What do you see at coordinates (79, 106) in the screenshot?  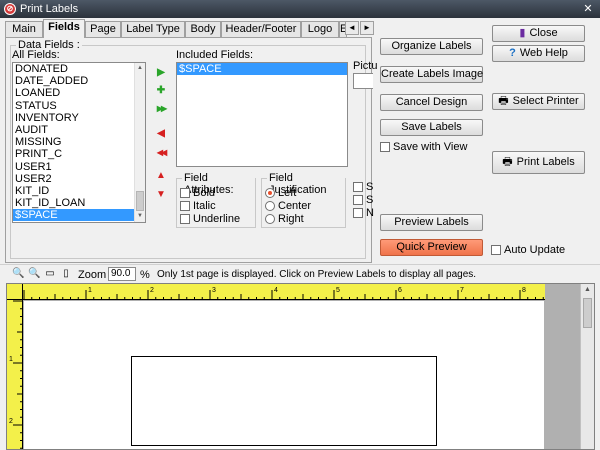 I see `all-fields-item: STATUS` at bounding box center [79, 106].